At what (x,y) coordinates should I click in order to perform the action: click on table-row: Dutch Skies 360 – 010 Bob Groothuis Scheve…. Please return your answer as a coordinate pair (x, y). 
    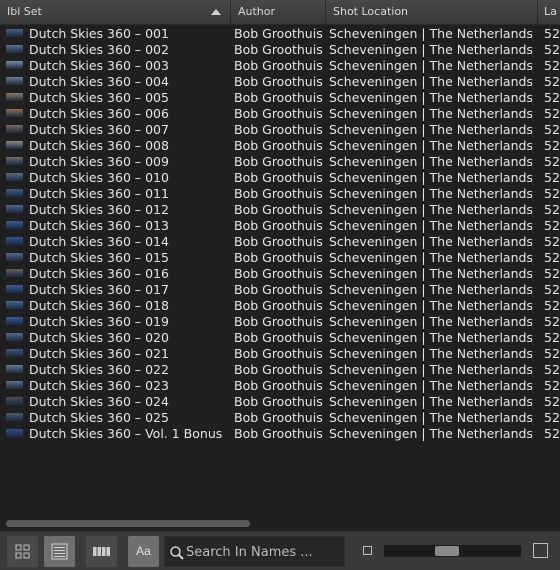
    Looking at the image, I should click on (280, 177).